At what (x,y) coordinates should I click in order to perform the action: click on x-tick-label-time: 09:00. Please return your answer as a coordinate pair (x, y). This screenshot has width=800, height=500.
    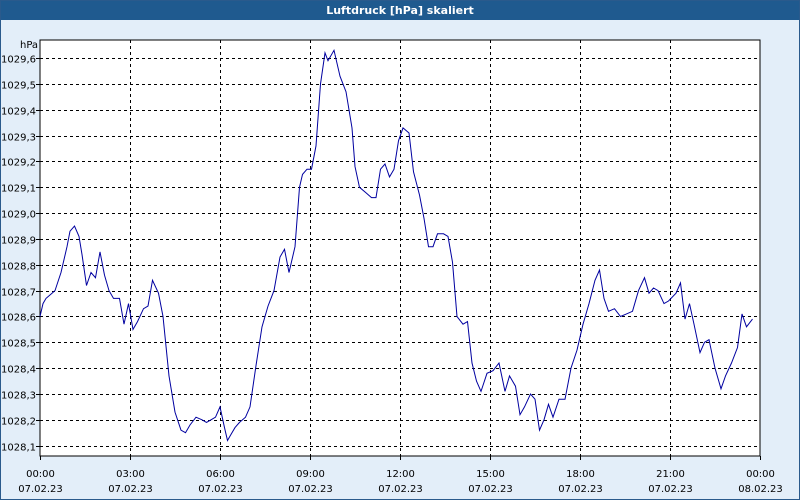
    Looking at the image, I should click on (310, 474).